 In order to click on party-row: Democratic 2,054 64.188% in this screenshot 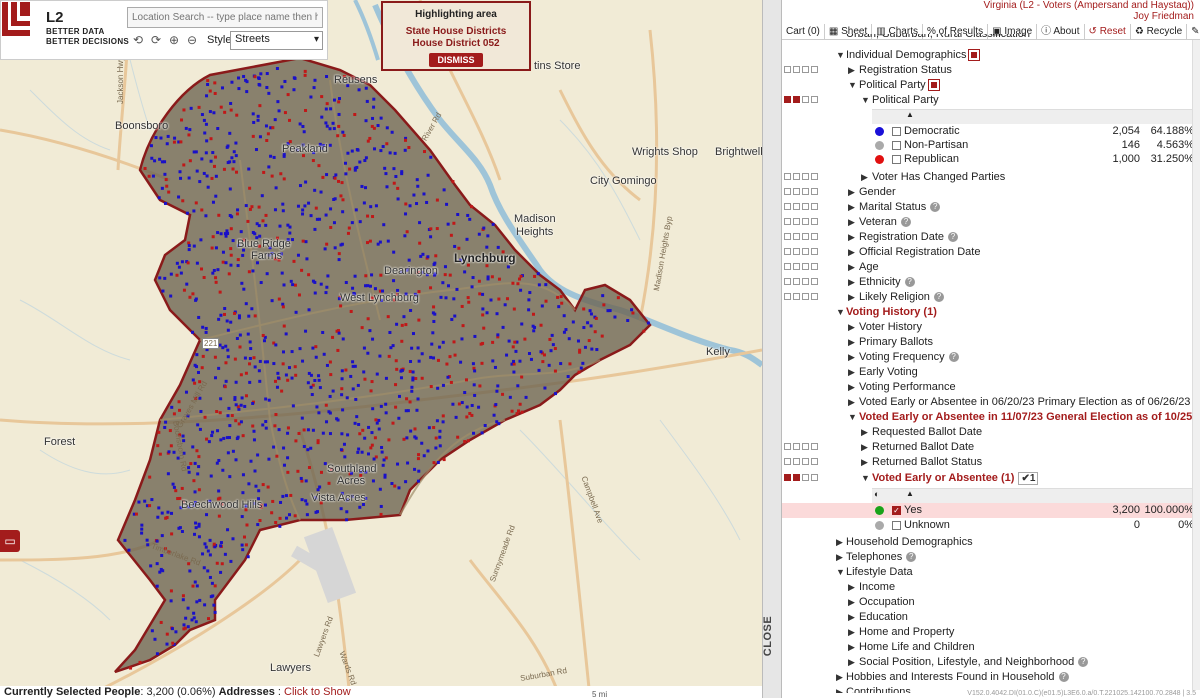, I will do `click(991, 131)`.